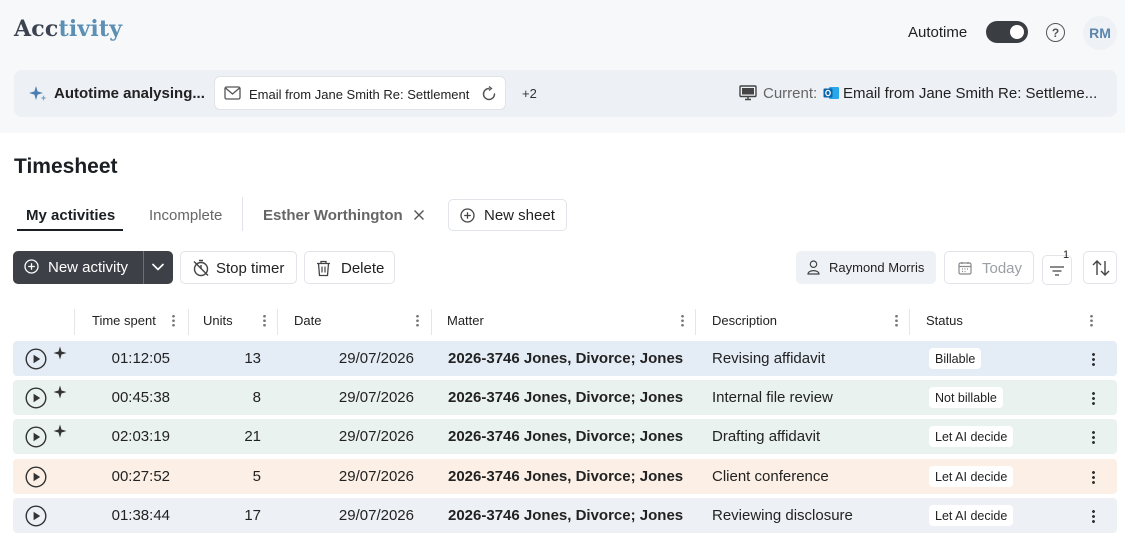  What do you see at coordinates (465, 320) in the screenshot?
I see `column-header-matter: Matter` at bounding box center [465, 320].